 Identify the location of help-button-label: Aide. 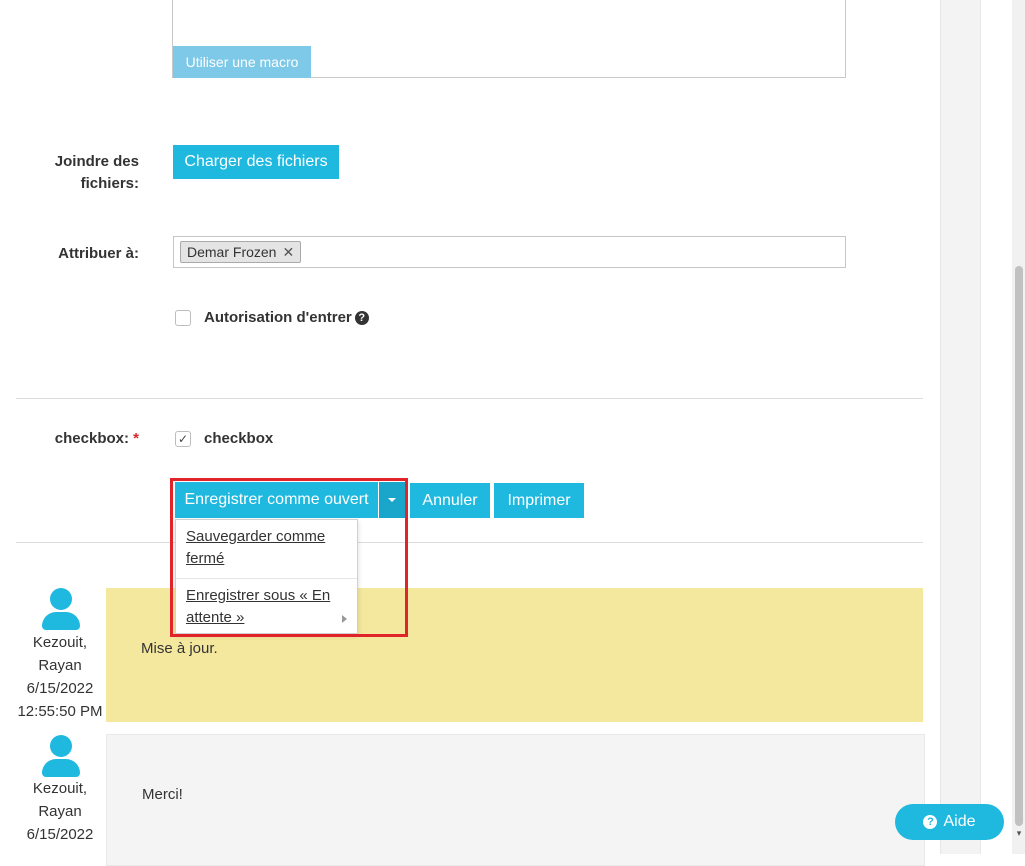
(959, 821).